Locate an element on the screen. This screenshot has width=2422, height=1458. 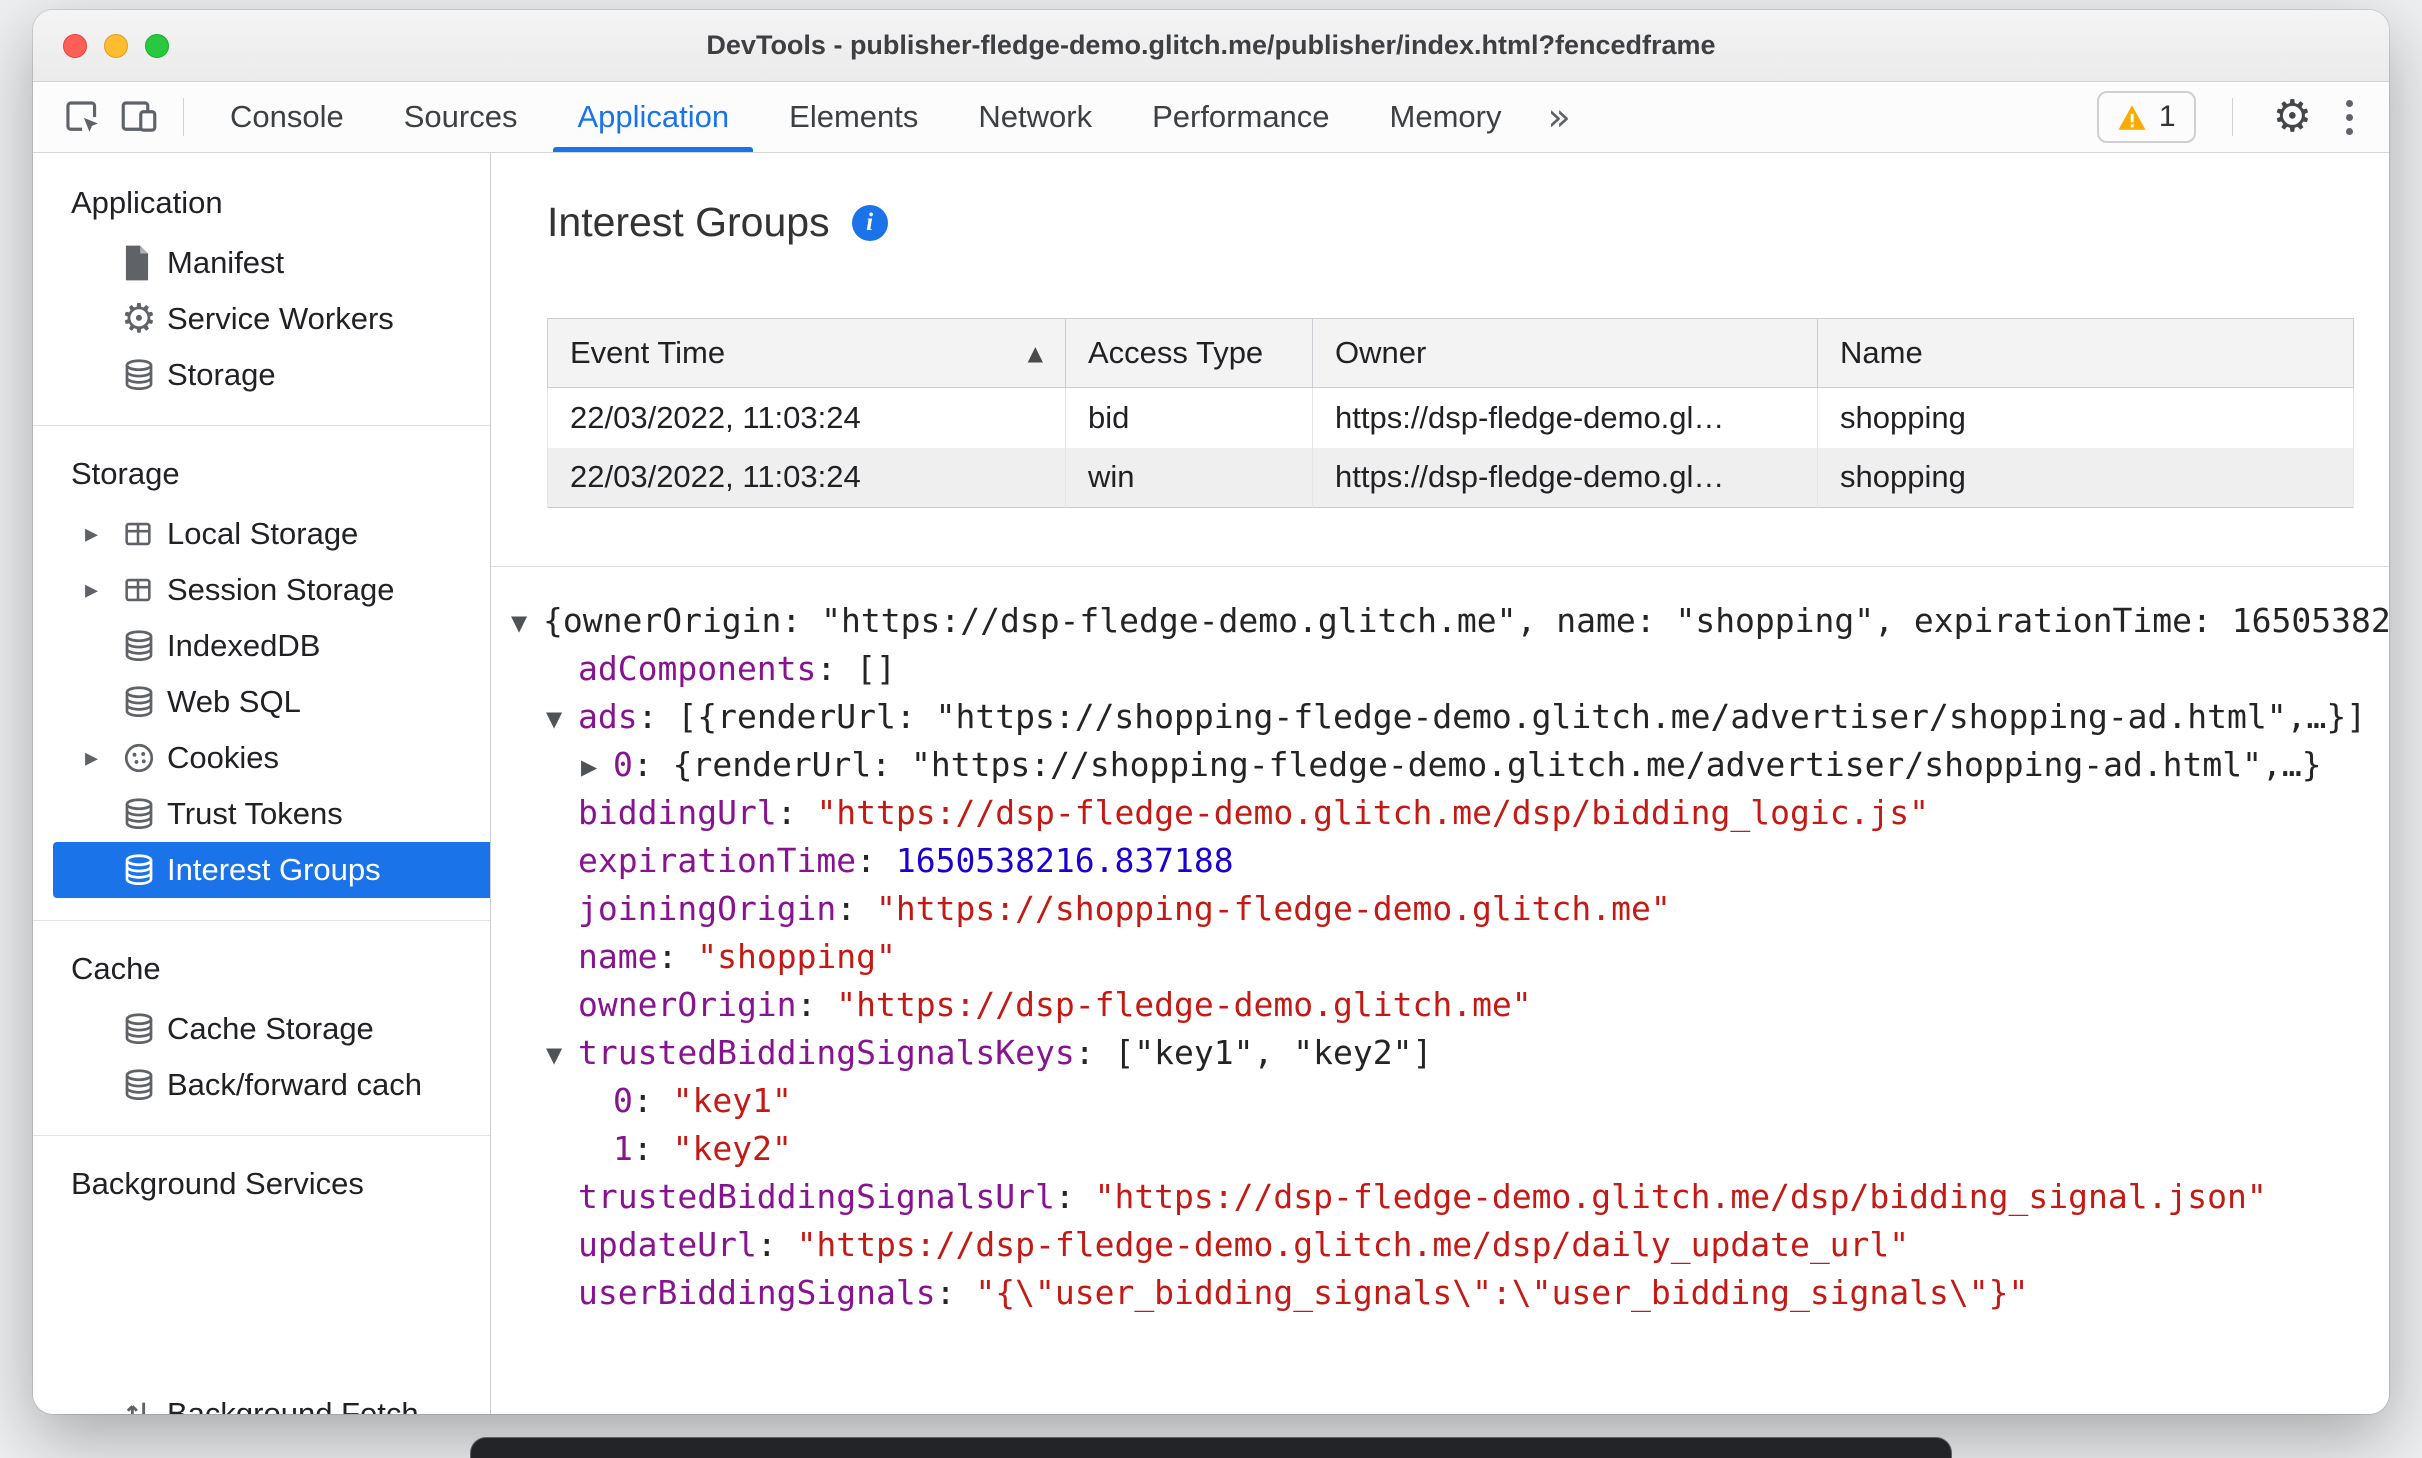
sidebar-item-background-fetch: Background Fetch is located at coordinates (271, 1400).